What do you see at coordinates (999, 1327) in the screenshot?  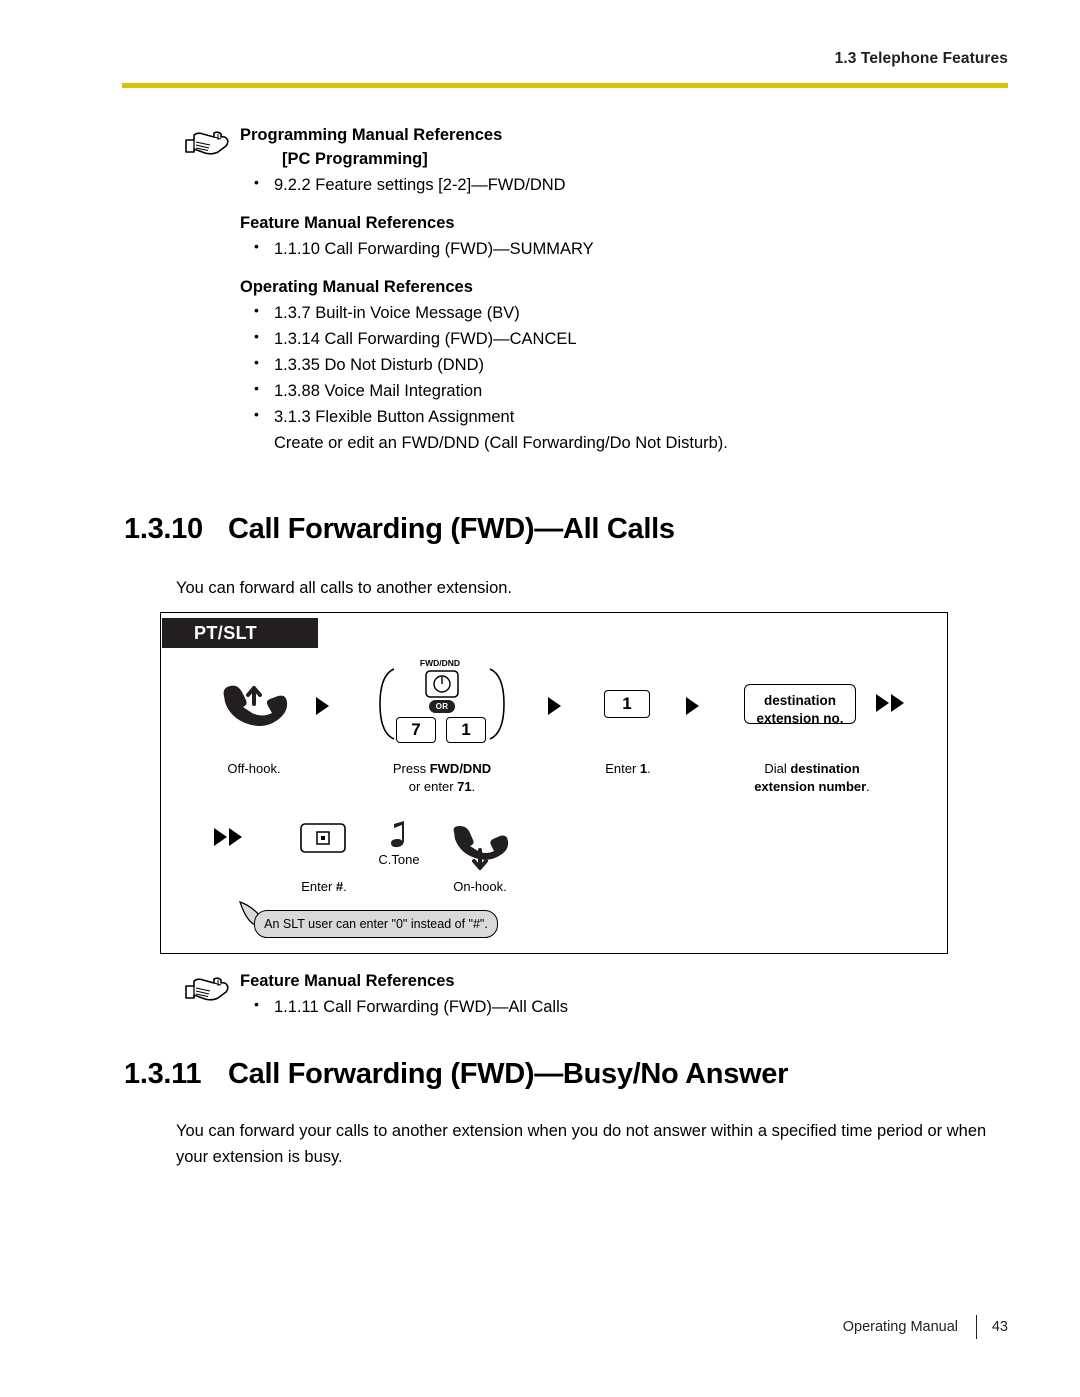 I see `footer-page-number: 43` at bounding box center [999, 1327].